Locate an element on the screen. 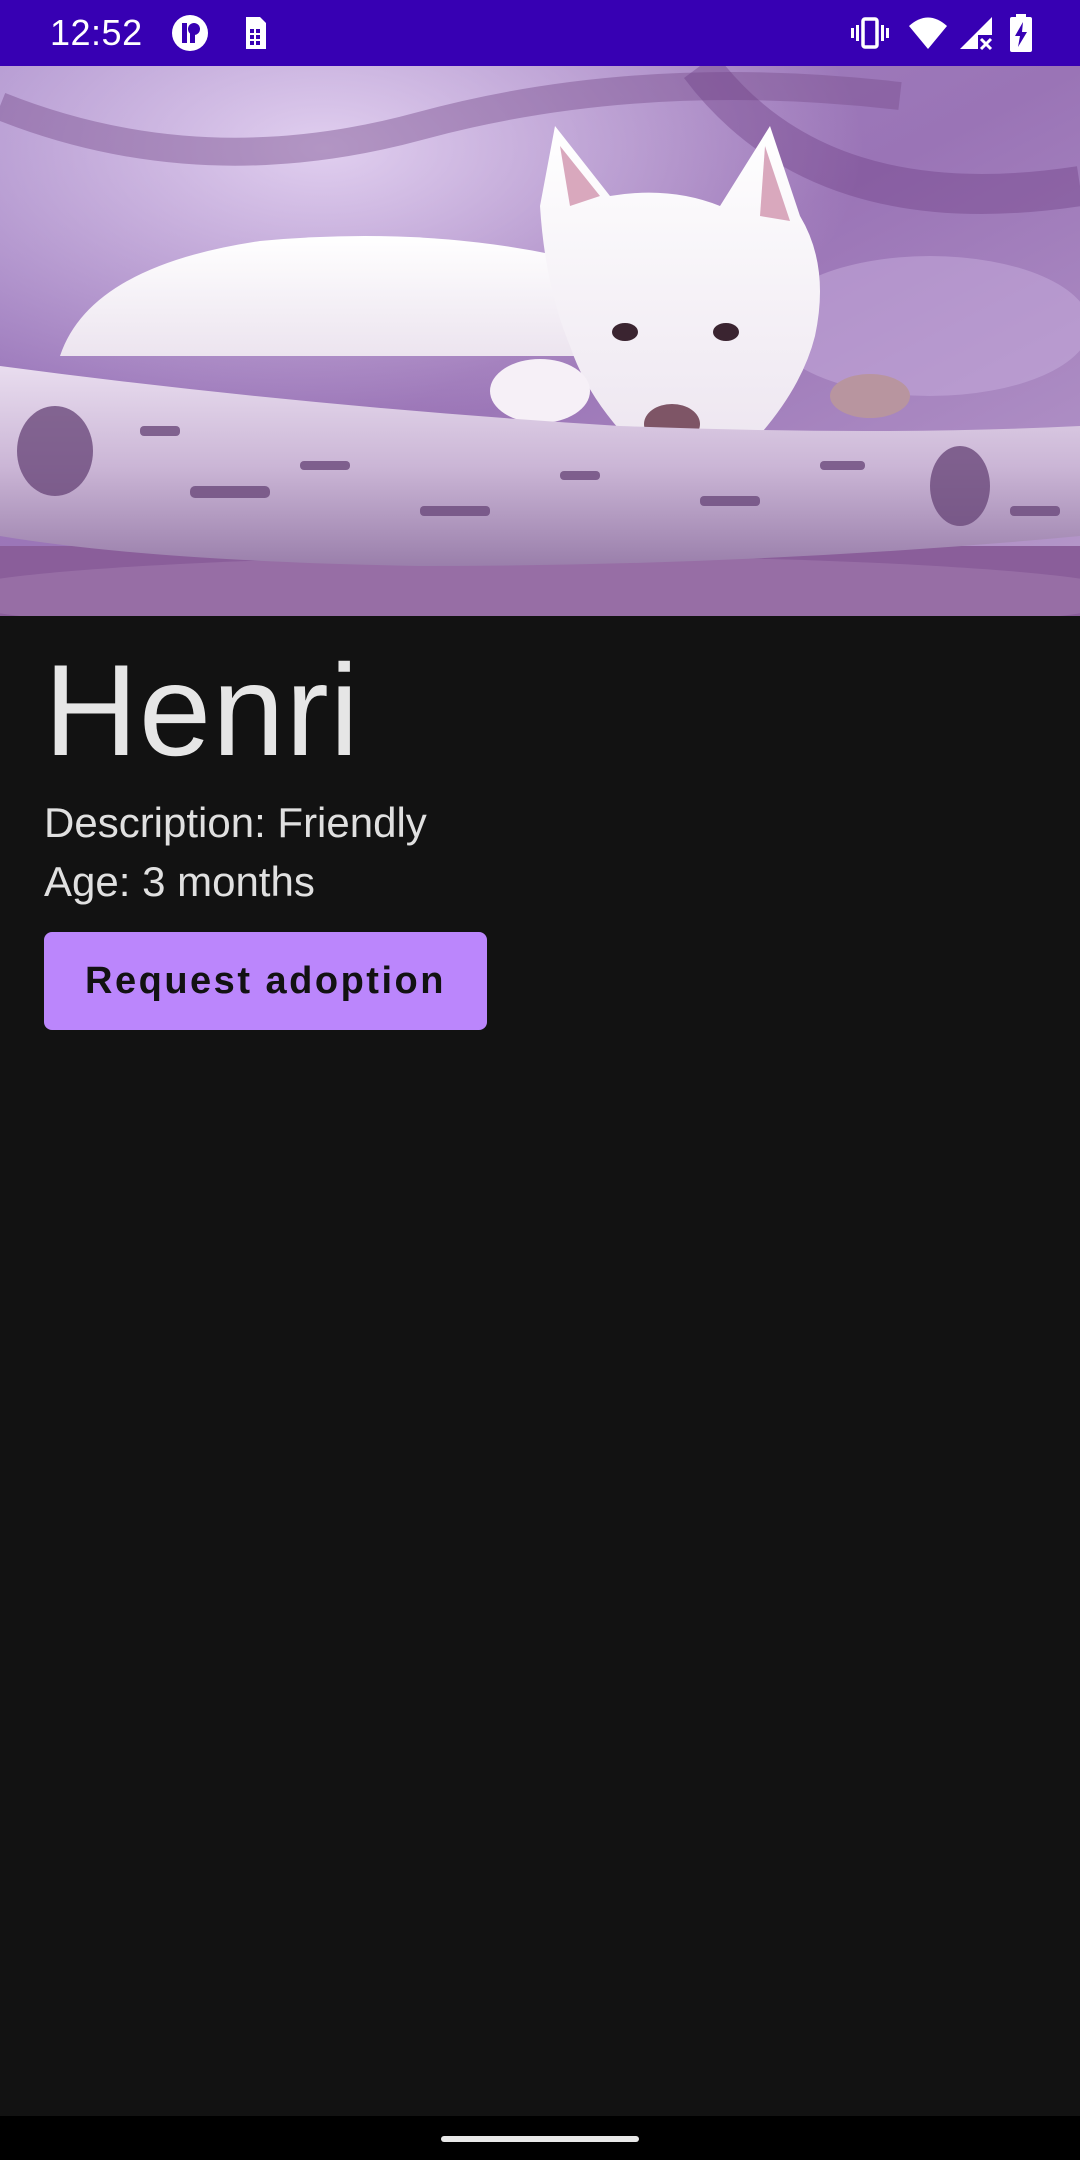 The width and height of the screenshot is (1080, 2160). request-adoption-button: Request adoption is located at coordinates (265, 981).